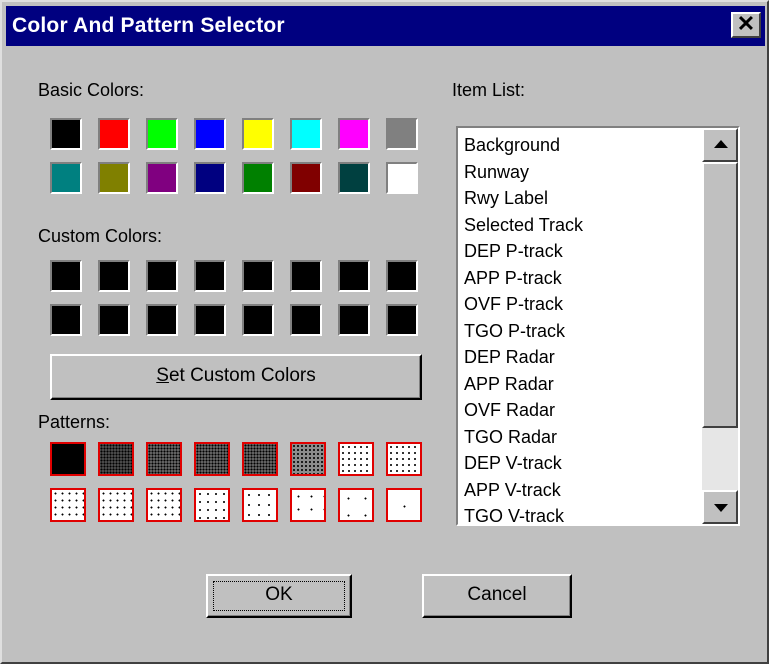  What do you see at coordinates (582, 490) in the screenshot?
I see `list-item: APP V-track` at bounding box center [582, 490].